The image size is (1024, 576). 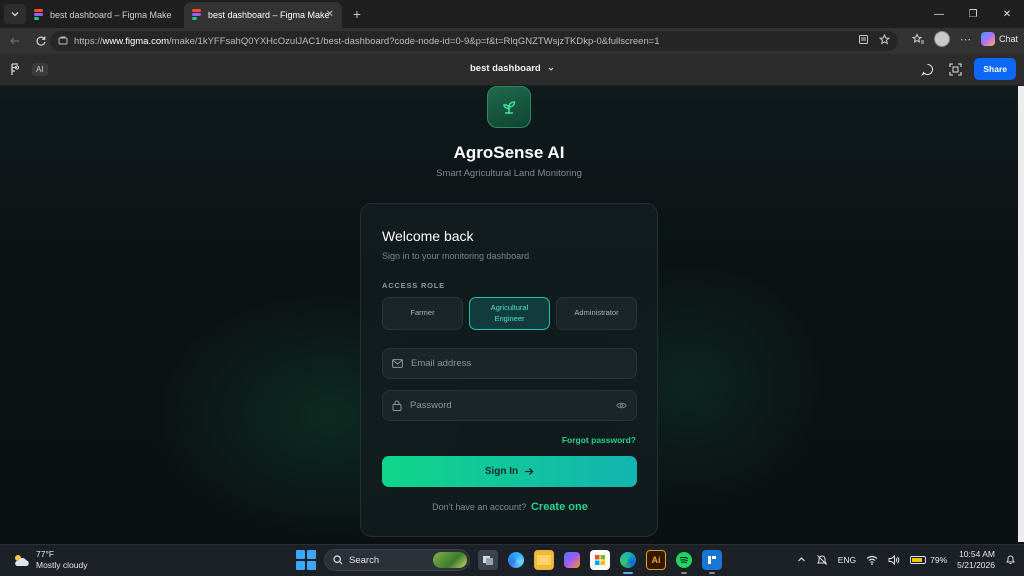 I want to click on email-input, so click(x=511, y=363).